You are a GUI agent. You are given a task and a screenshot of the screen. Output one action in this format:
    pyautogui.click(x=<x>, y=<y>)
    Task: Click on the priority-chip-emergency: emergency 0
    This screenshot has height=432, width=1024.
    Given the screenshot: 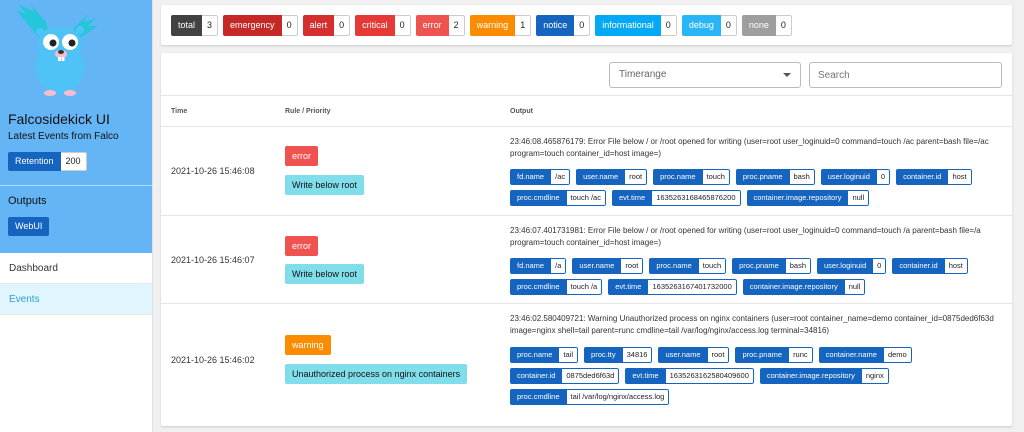 What is the action you would take?
    pyautogui.click(x=260, y=25)
    